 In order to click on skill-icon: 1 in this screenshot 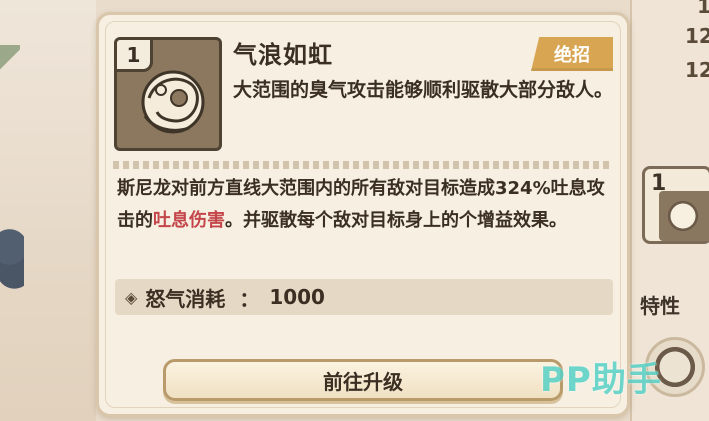, I will do `click(168, 94)`.